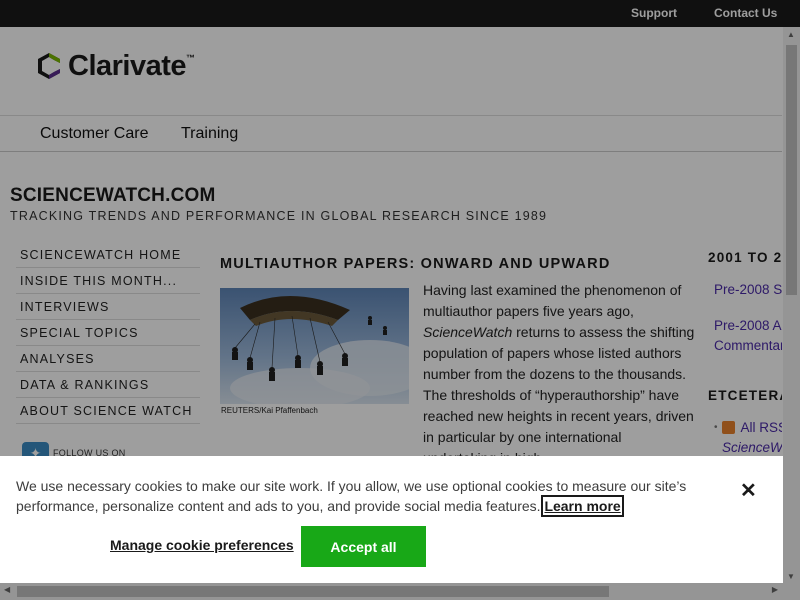 This screenshot has width=800, height=600. What do you see at coordinates (582, 506) in the screenshot?
I see `learn-more-link: Learn more` at bounding box center [582, 506].